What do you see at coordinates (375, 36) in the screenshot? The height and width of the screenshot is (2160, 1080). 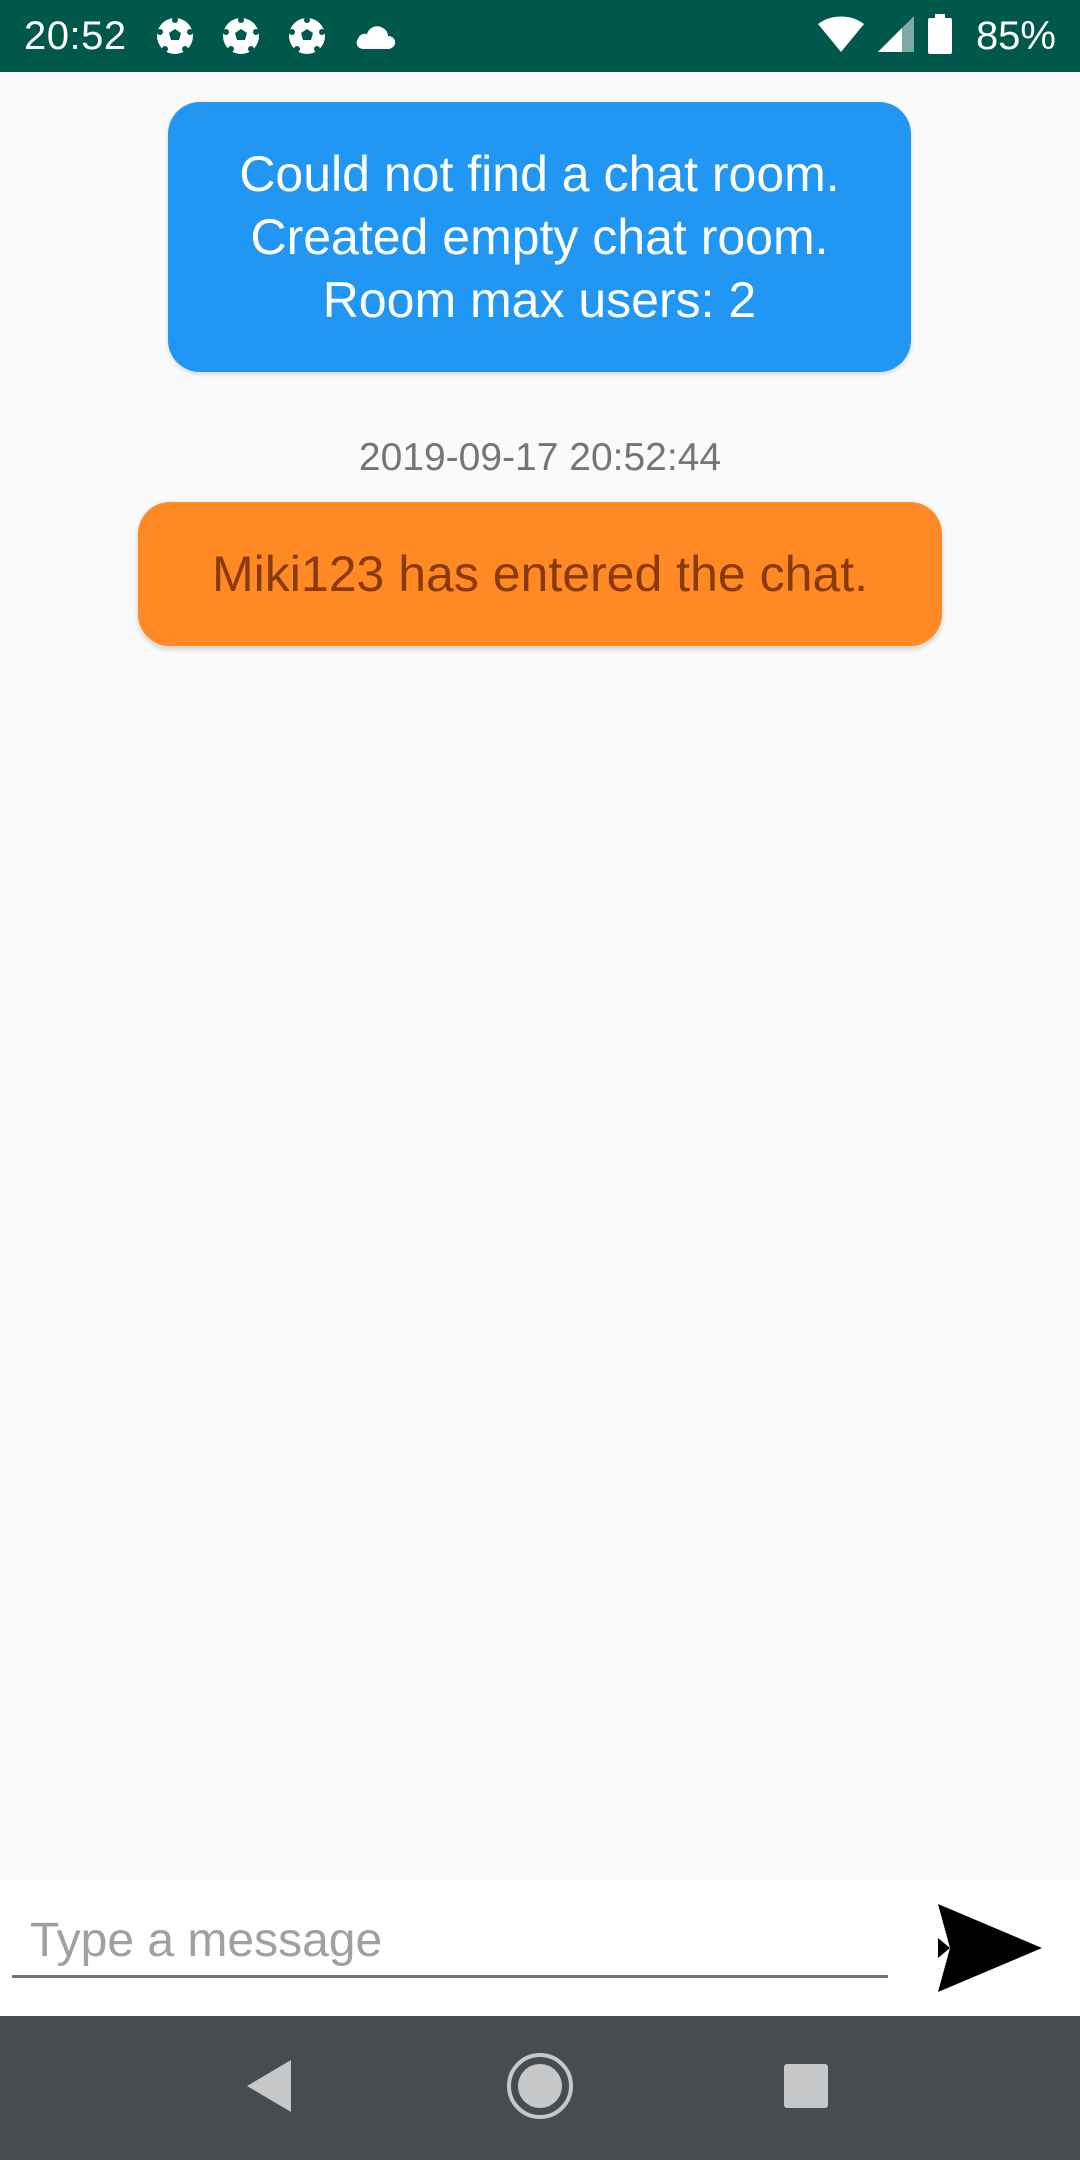 I see `cloud-icon` at bounding box center [375, 36].